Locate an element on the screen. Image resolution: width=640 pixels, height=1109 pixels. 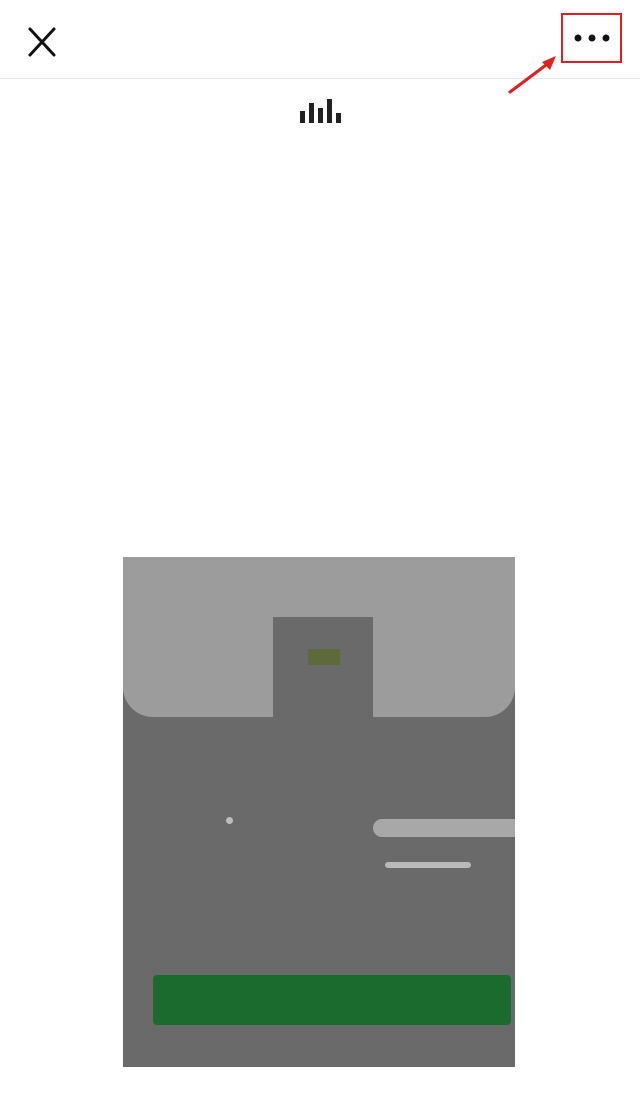
audio-bars-icon is located at coordinates (320, 109).